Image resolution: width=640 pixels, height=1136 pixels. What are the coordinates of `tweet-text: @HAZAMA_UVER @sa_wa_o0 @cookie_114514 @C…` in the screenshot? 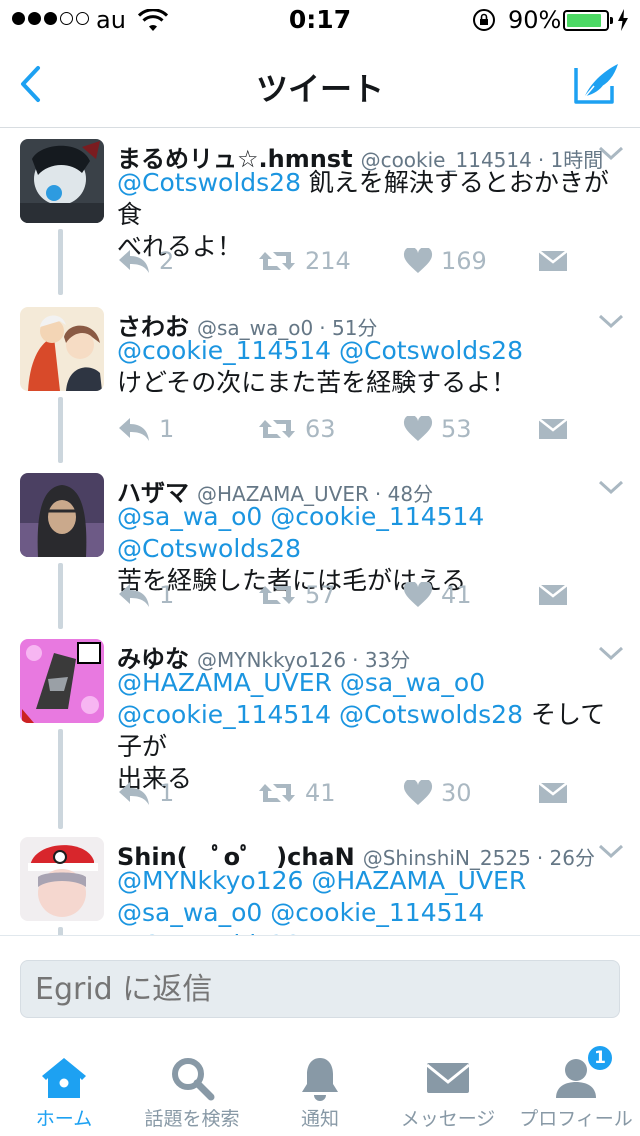 It's located at (369, 731).